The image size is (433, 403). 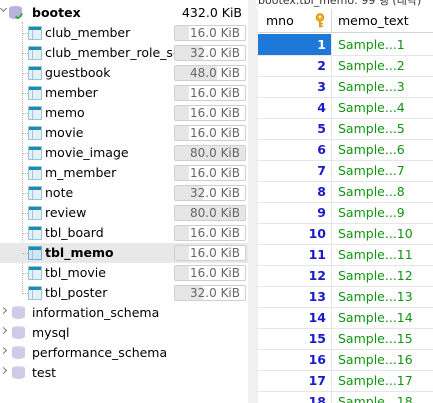 I want to click on table-row: 17 Sample...17, so click(x=344, y=381).